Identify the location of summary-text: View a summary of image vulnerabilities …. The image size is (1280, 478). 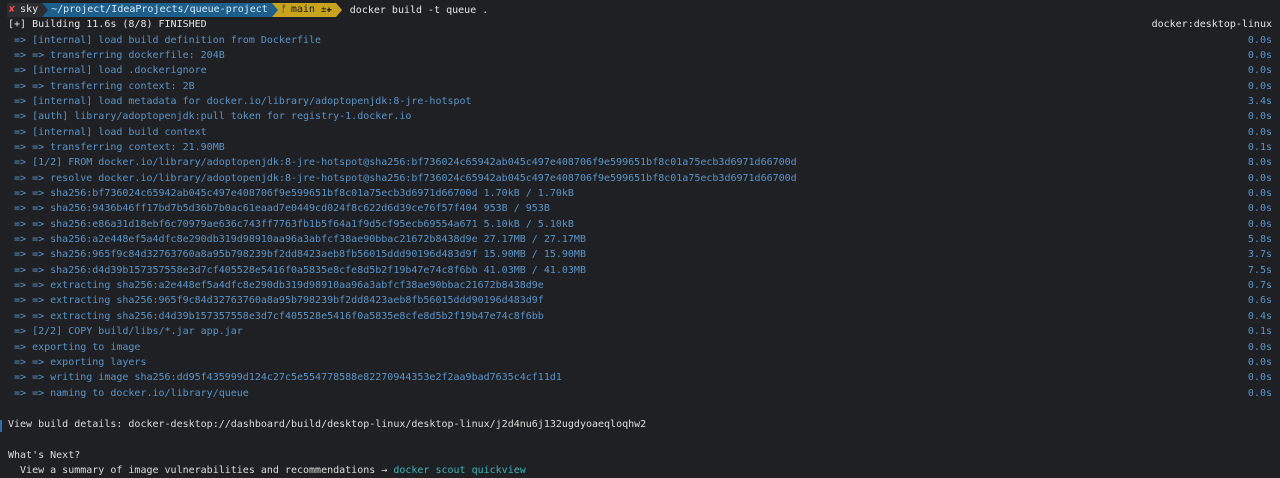
(201, 470).